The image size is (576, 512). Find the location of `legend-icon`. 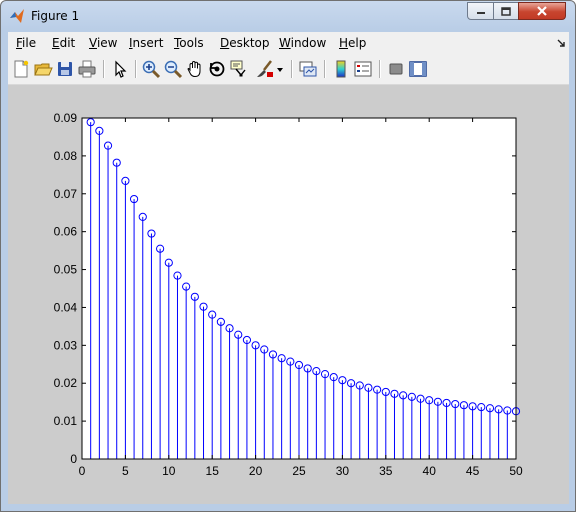

legend-icon is located at coordinates (363, 69).